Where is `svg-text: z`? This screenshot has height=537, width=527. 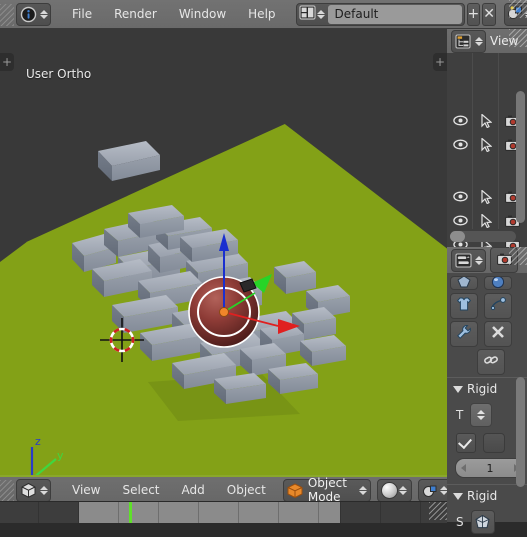 svg-text: z is located at coordinates (38, 441).